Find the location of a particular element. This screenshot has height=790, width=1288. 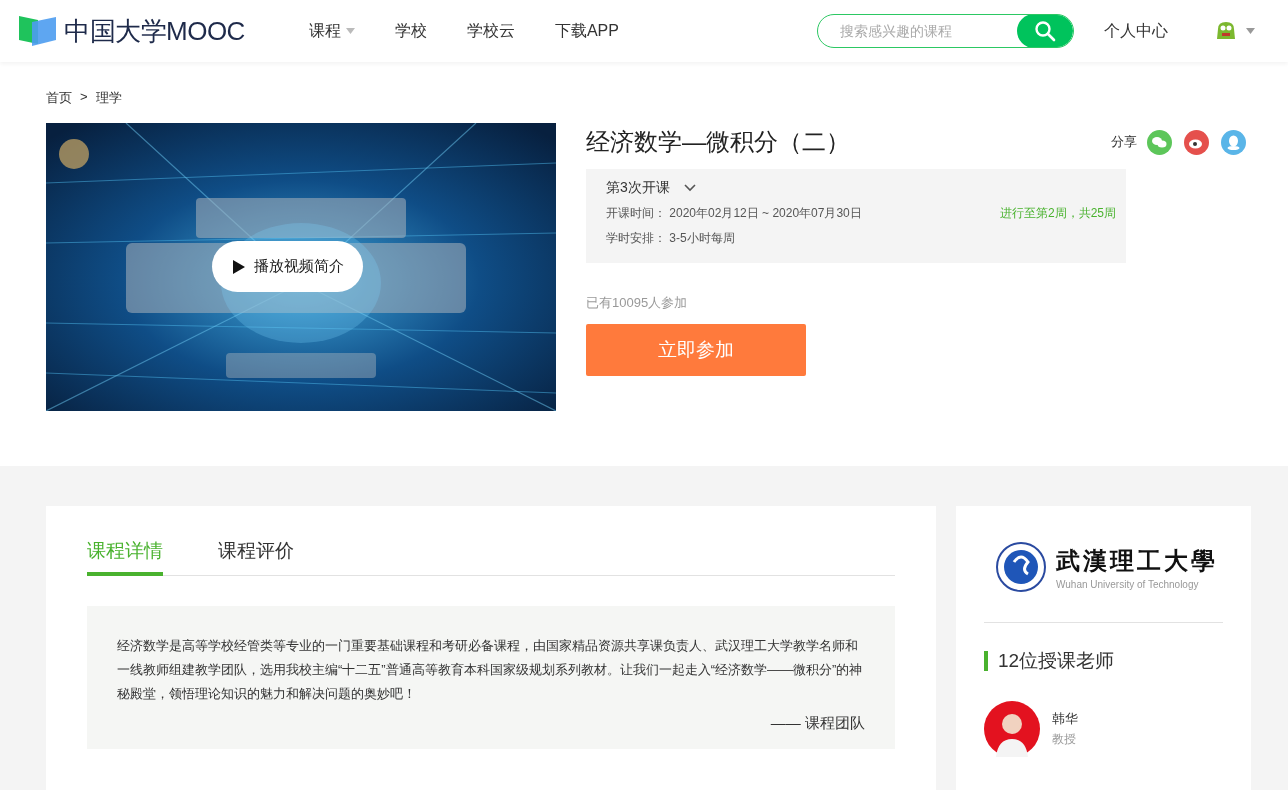

search-icon is located at coordinates (1044, 31).